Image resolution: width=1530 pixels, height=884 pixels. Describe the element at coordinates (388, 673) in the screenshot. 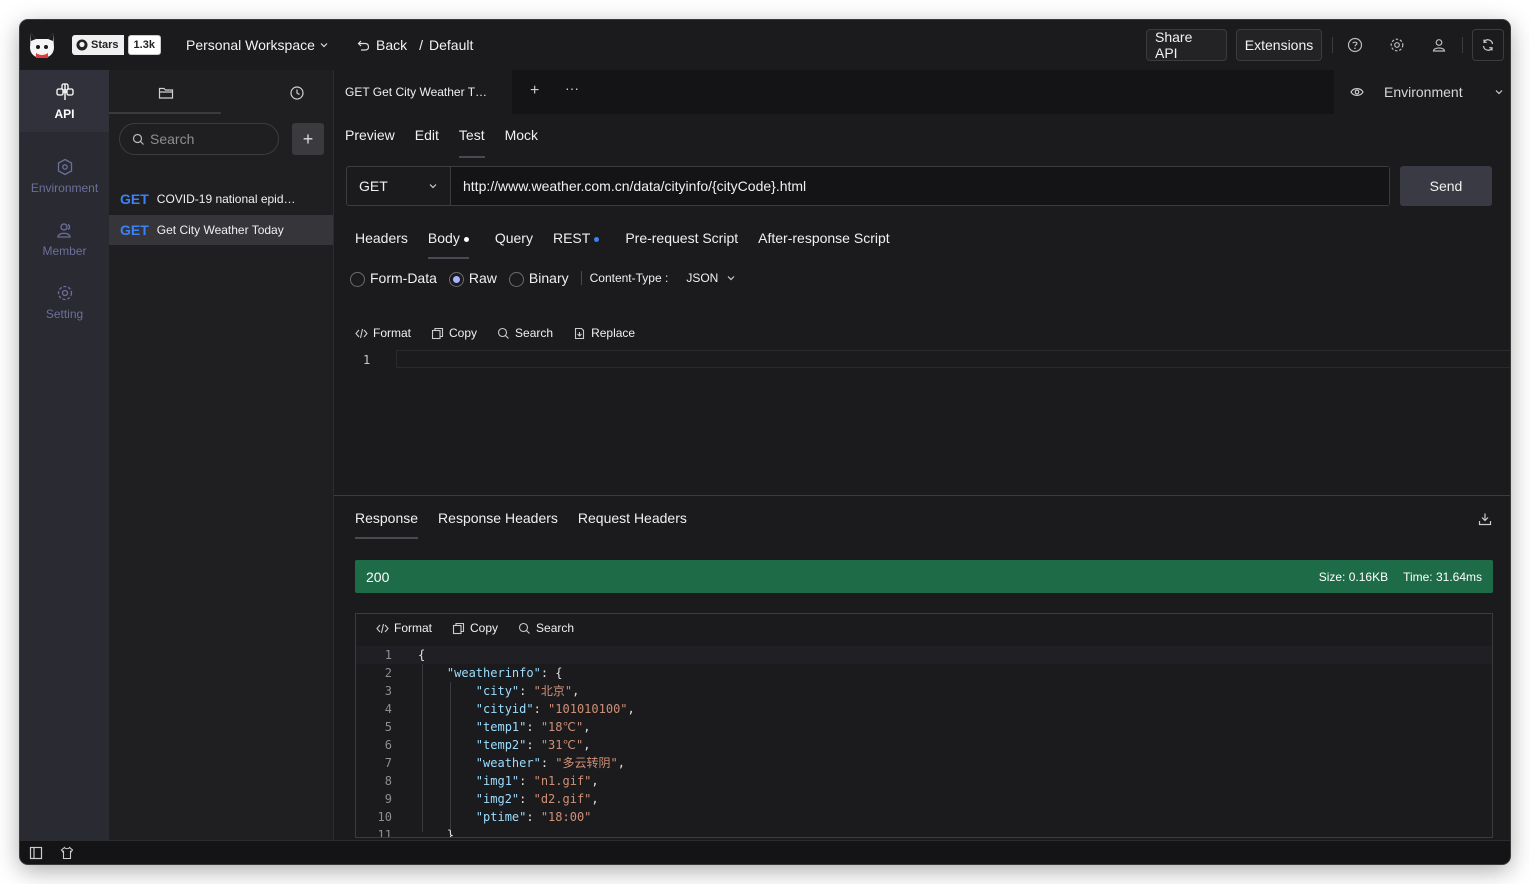

I see `line-number: 2` at that location.